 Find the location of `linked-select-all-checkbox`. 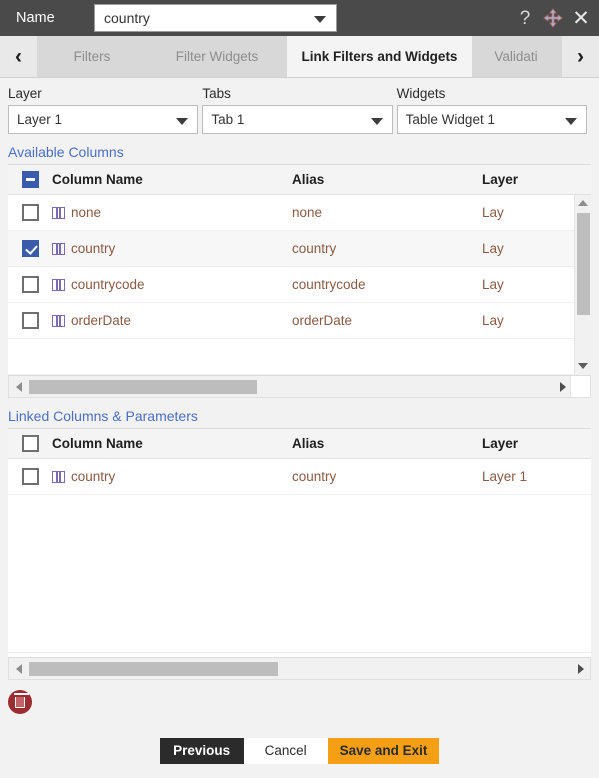

linked-select-all-checkbox is located at coordinates (30, 443).